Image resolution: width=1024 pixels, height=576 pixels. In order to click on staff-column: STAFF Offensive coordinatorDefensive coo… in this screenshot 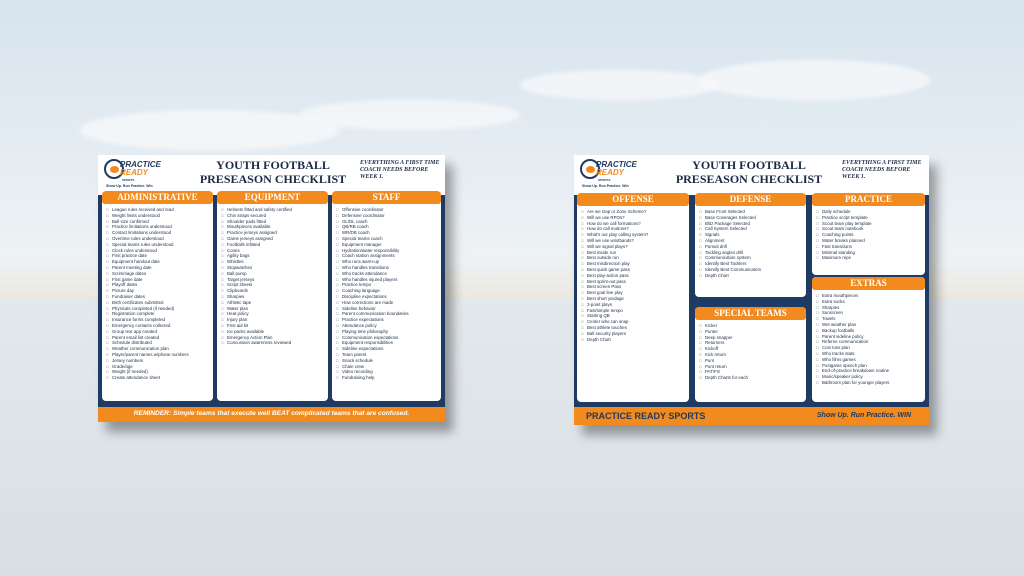, I will do `click(386, 296)`.